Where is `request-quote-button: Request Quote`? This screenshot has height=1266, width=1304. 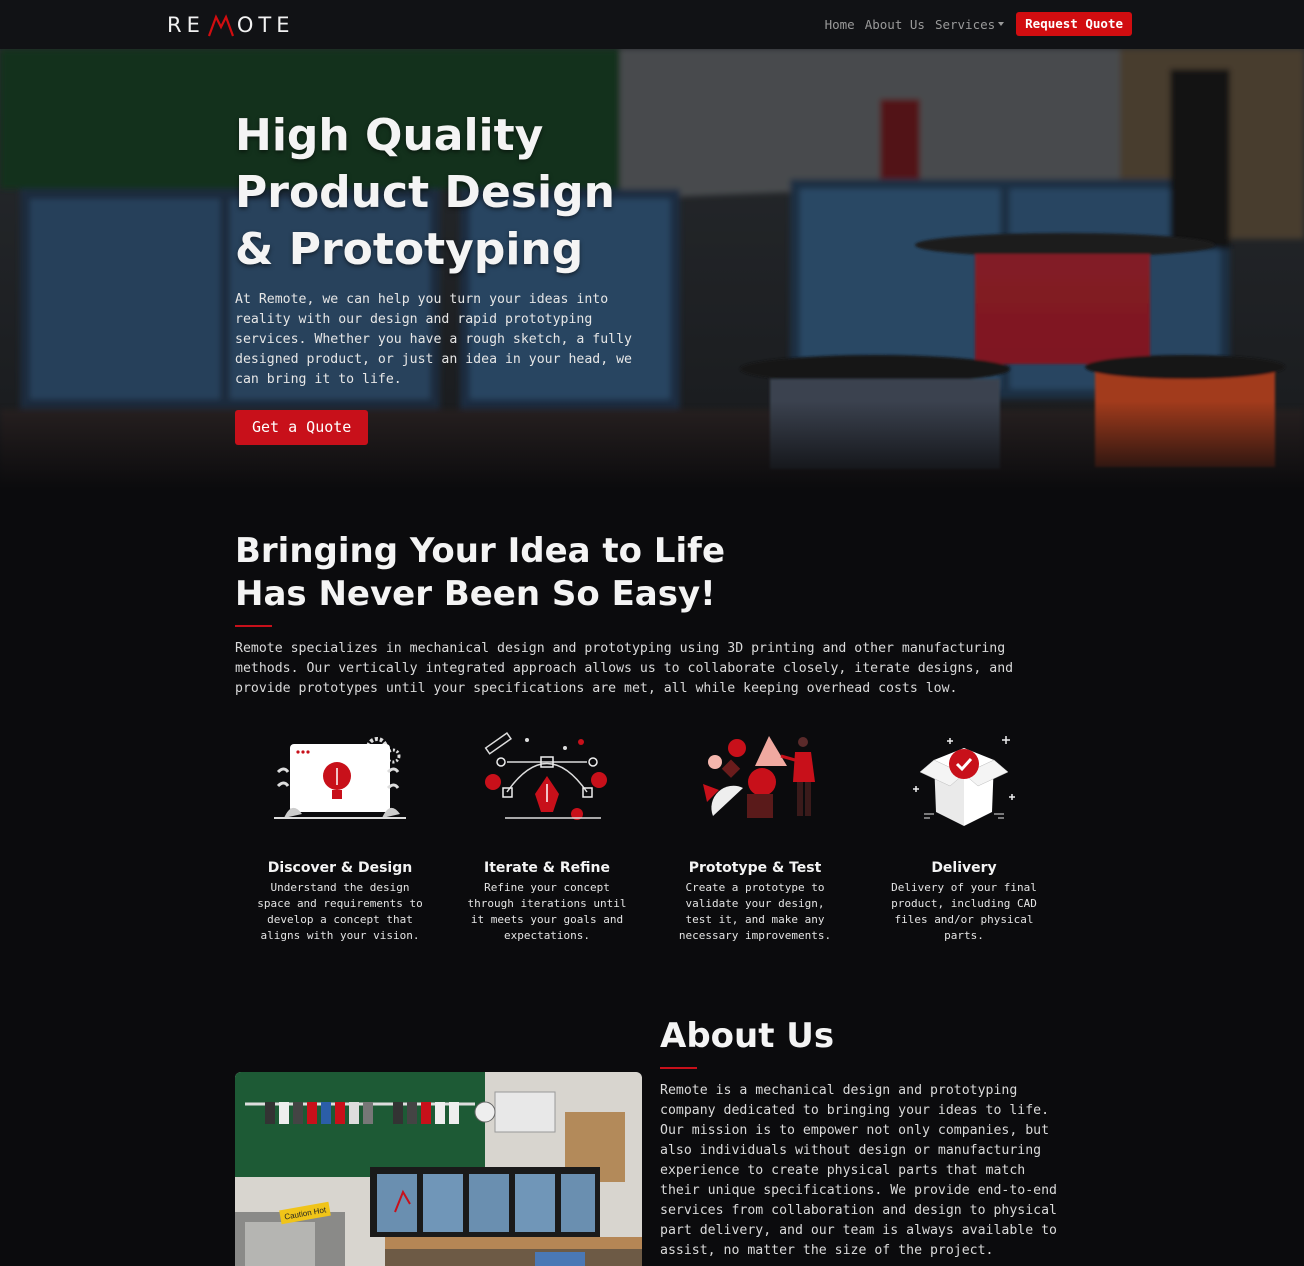 request-quote-button: Request Quote is located at coordinates (1074, 24).